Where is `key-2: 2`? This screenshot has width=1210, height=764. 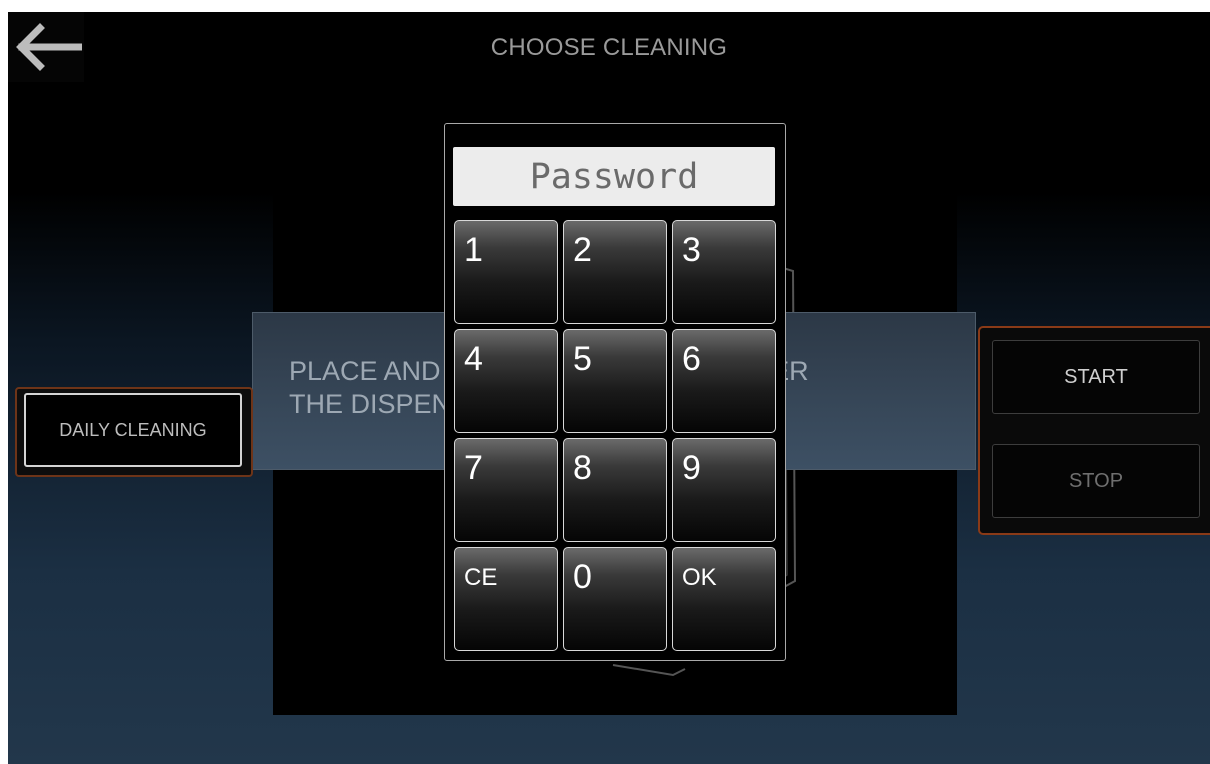
key-2: 2 is located at coordinates (615, 272).